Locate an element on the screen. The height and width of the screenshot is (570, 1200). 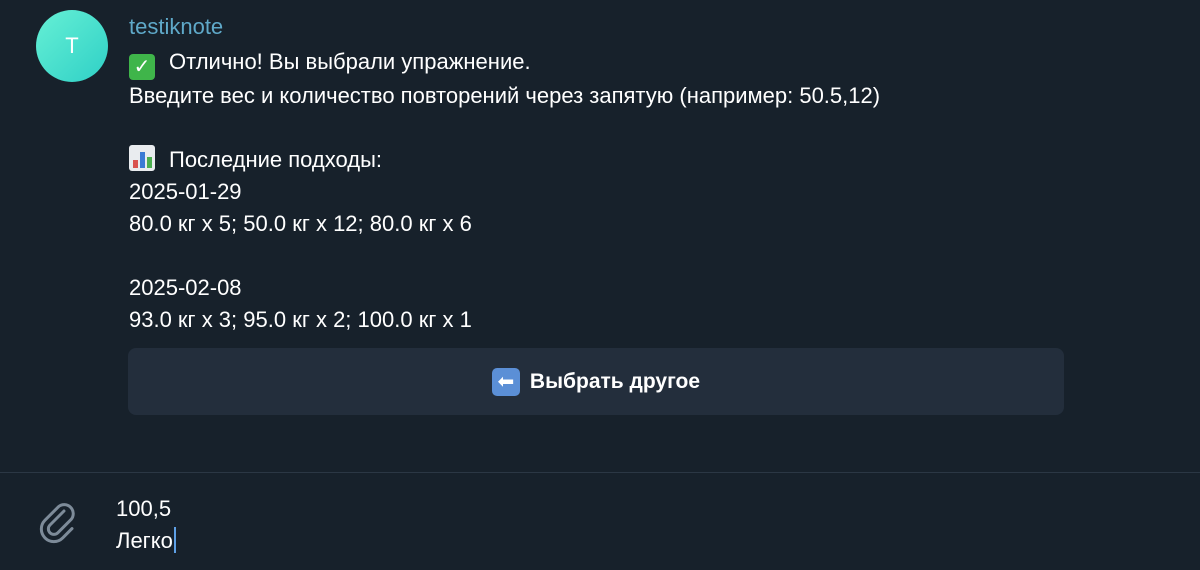
message-line: Последние подходы: is located at coordinates (599, 160).